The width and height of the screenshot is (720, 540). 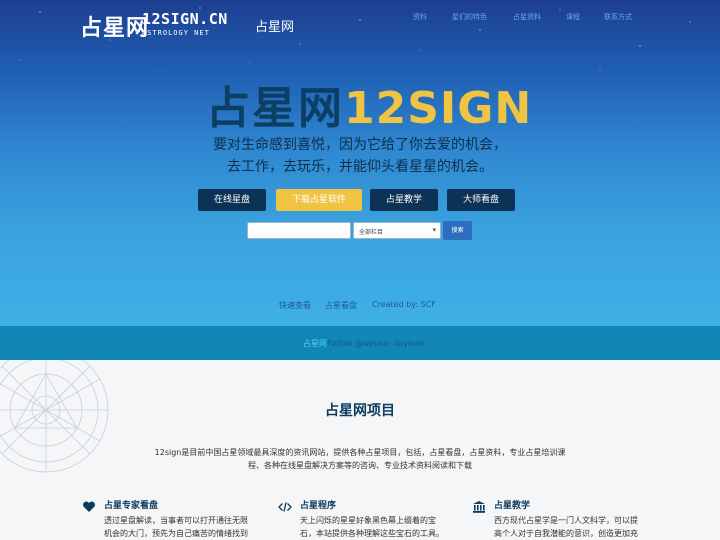 What do you see at coordinates (295, 305) in the screenshot?
I see `link-quick-view: 快速查看` at bounding box center [295, 305].